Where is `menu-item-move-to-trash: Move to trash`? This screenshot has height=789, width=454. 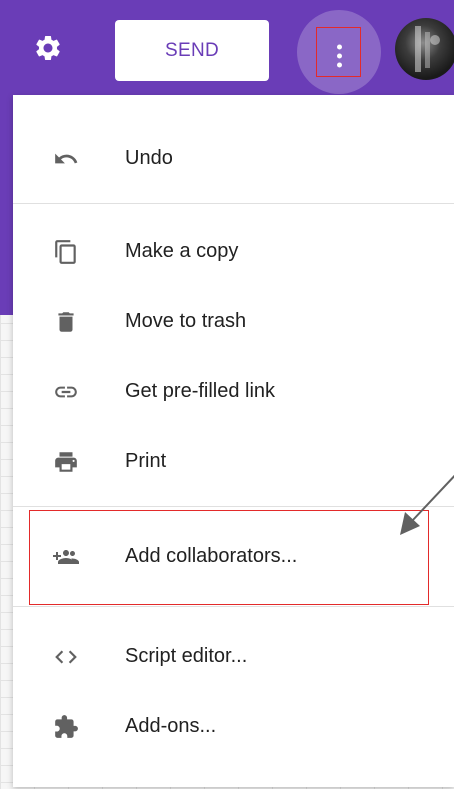
menu-item-move-to-trash: Move to trash is located at coordinates (233, 321).